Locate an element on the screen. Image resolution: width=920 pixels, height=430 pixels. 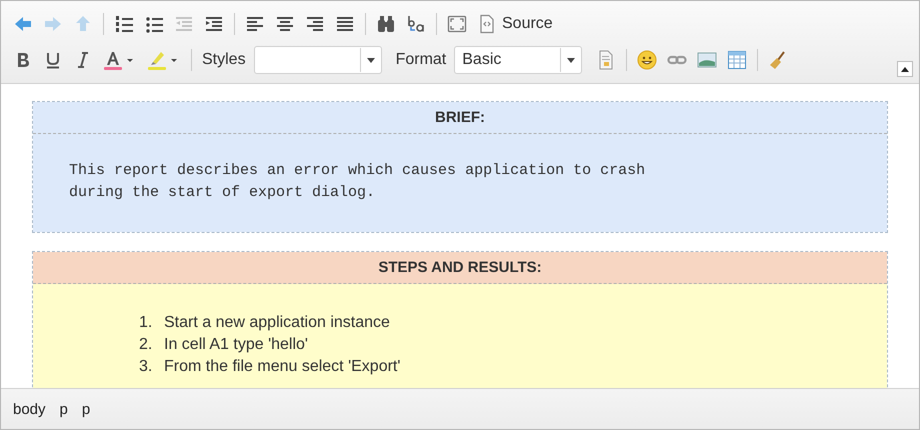
combo-label: Styles is located at coordinates (224, 60).